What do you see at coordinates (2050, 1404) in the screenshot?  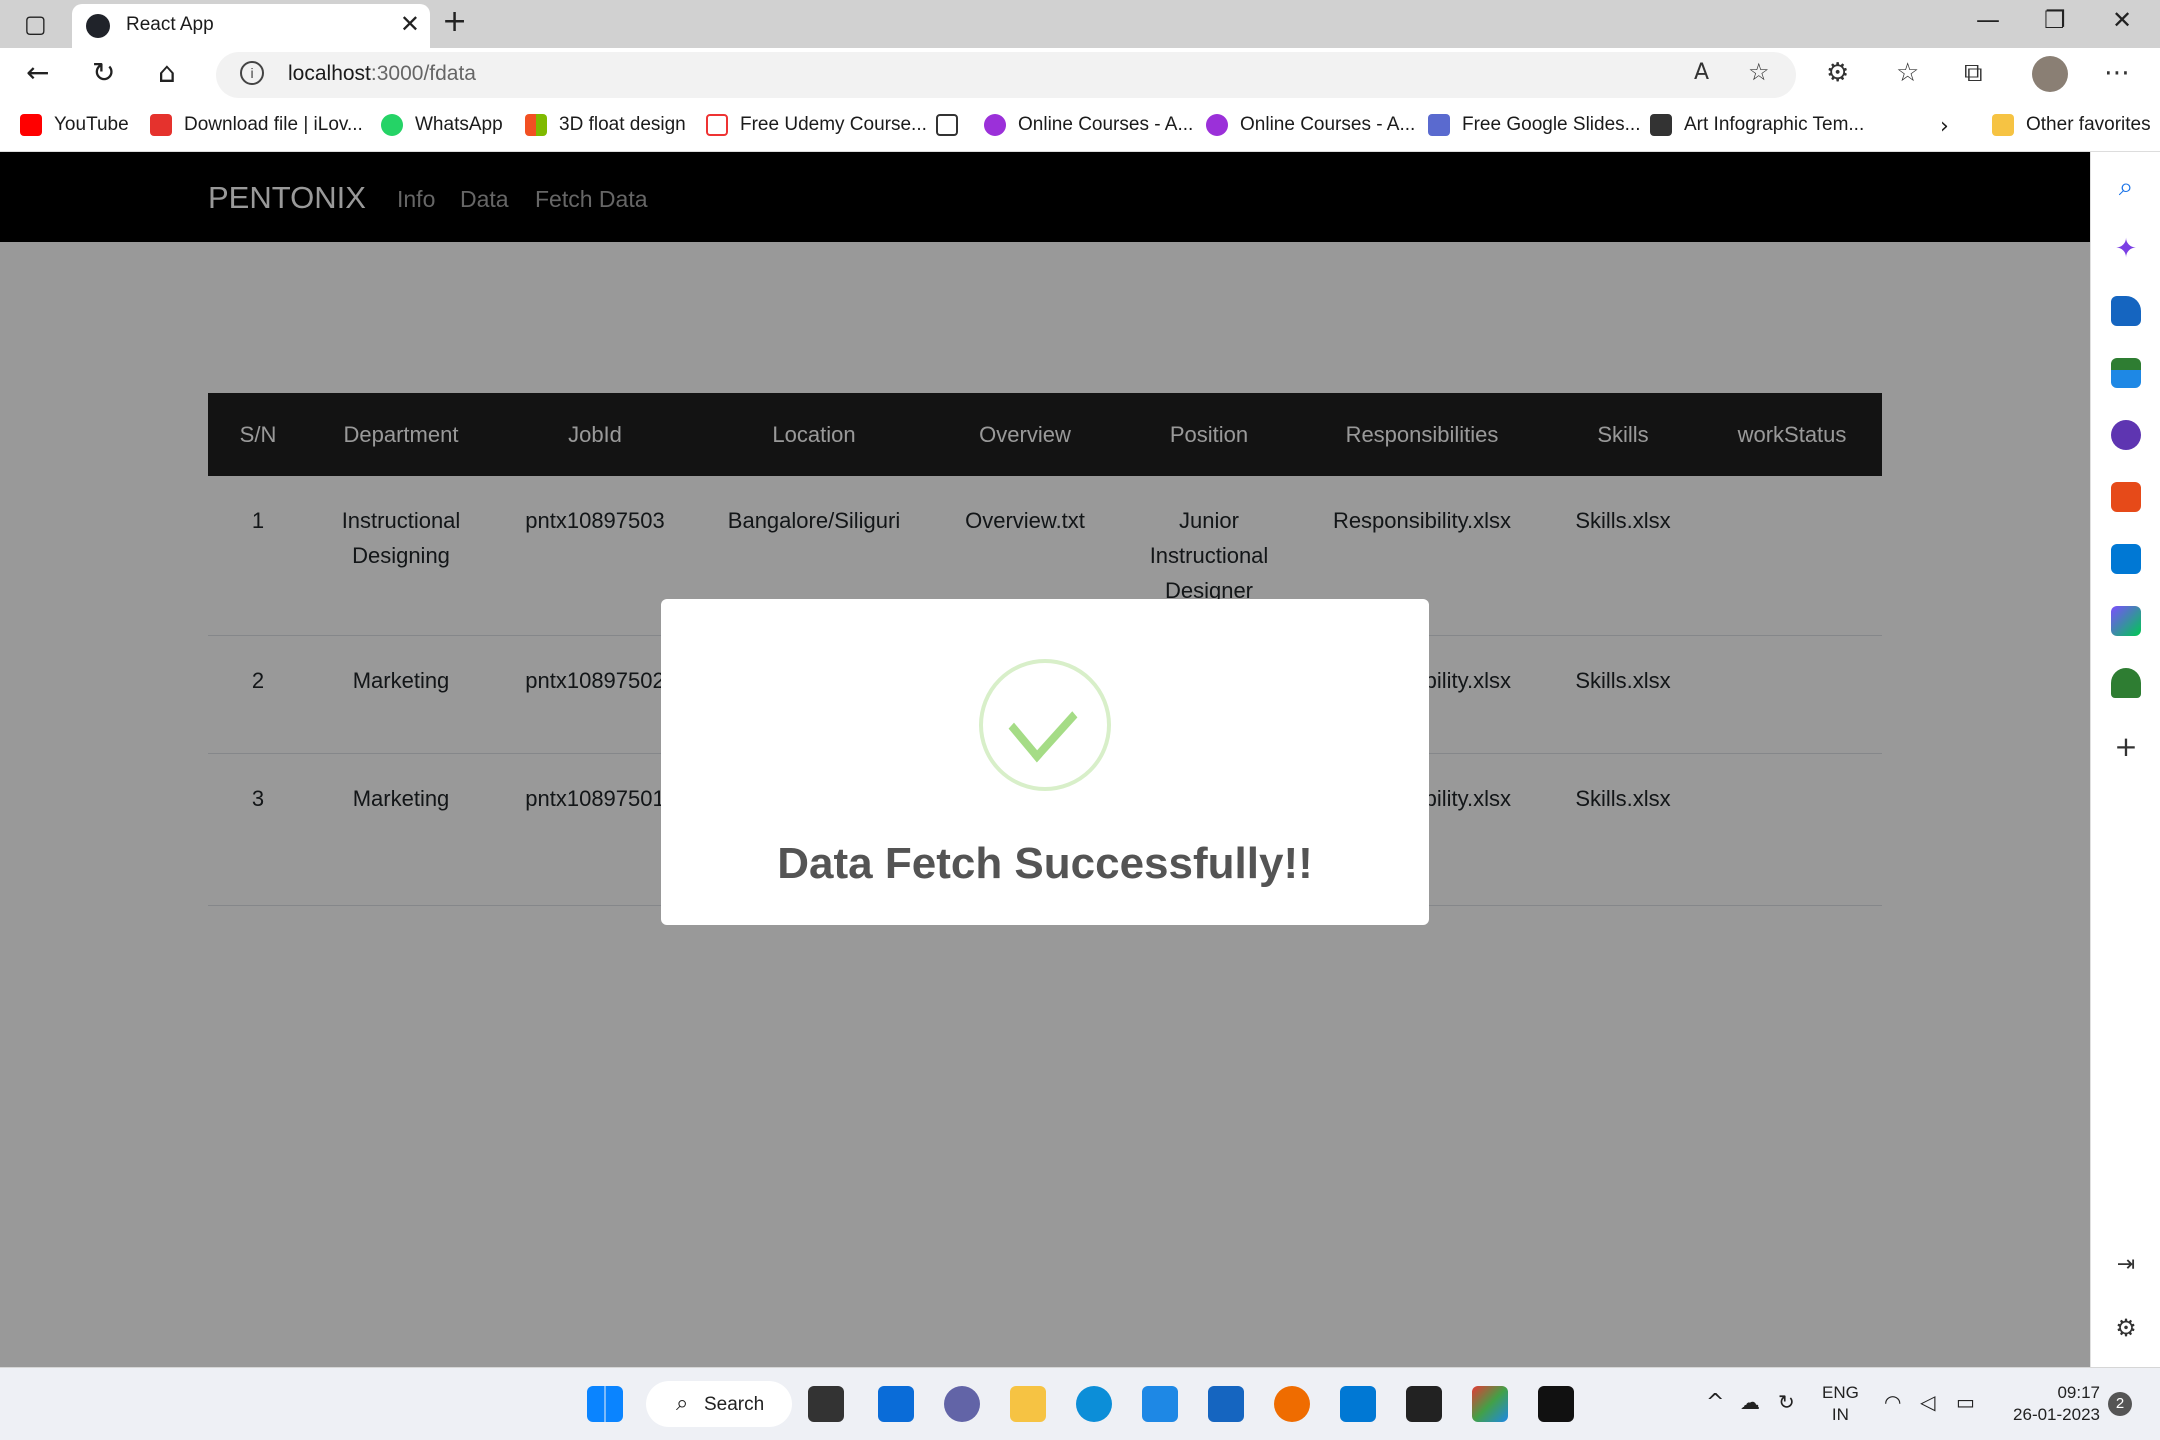 I see `clock: 09:17 26-01-2023` at bounding box center [2050, 1404].